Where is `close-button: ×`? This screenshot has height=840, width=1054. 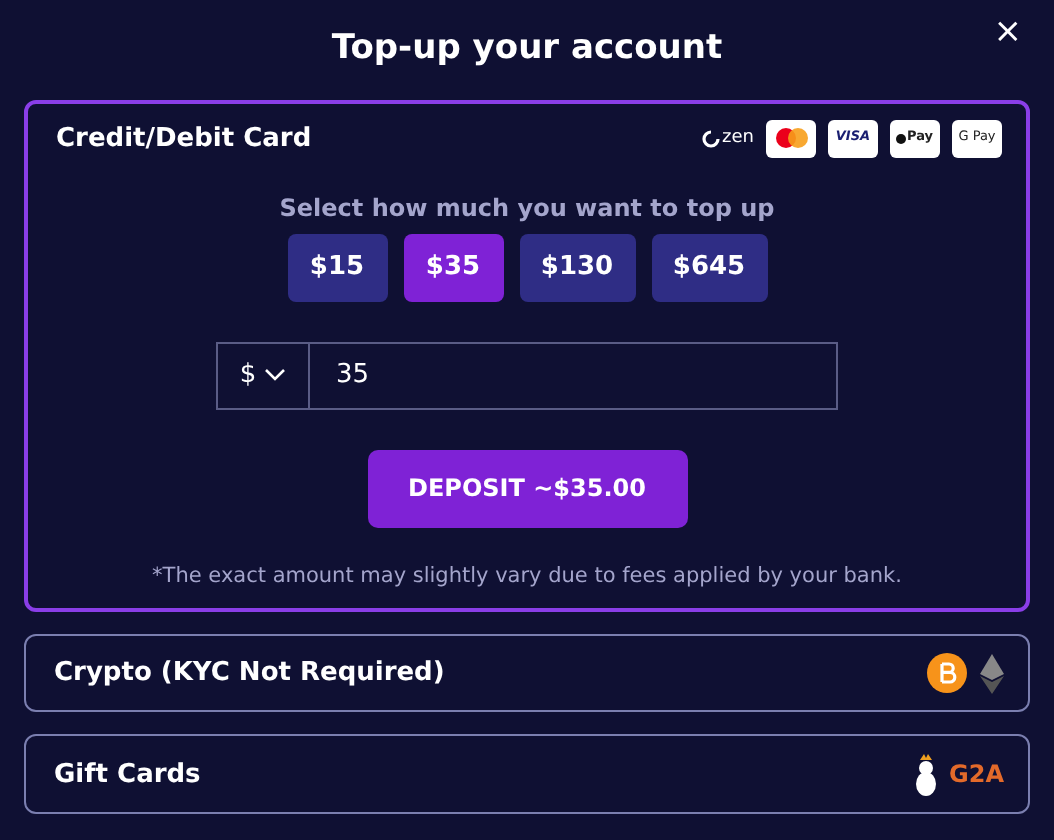
close-button: × is located at coordinates (1007, 33).